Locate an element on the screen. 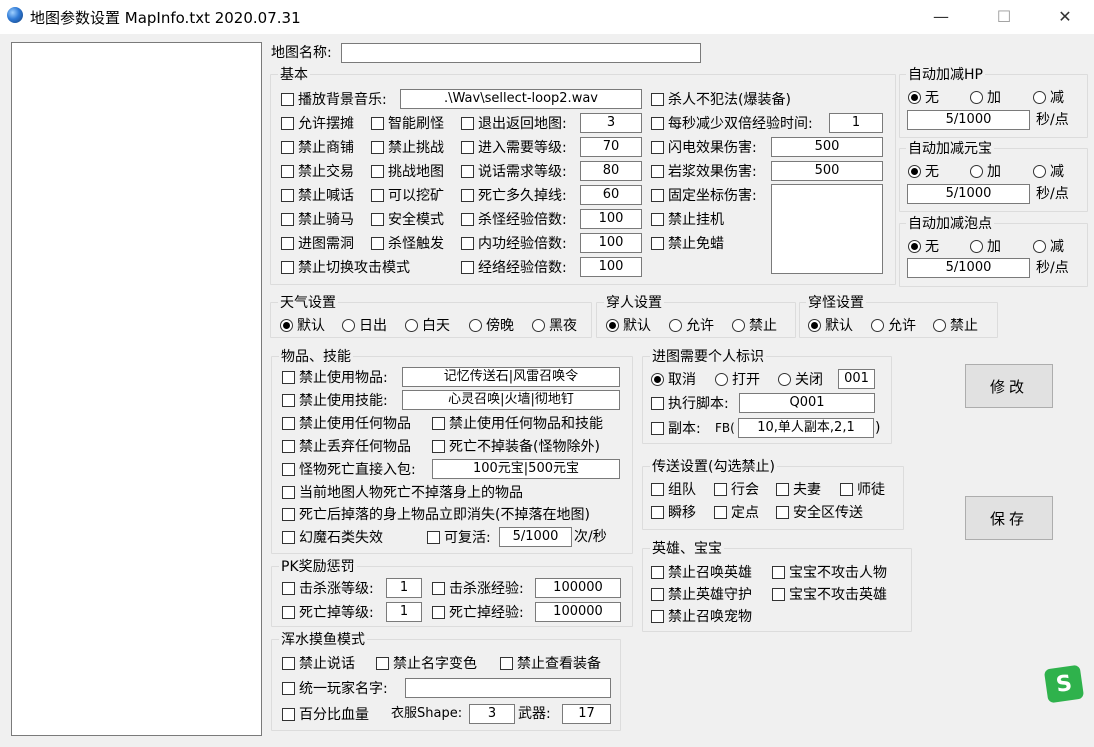  double-exp-time-checkbox: 每秒减少双倍经验时间: is located at coordinates (732, 123).